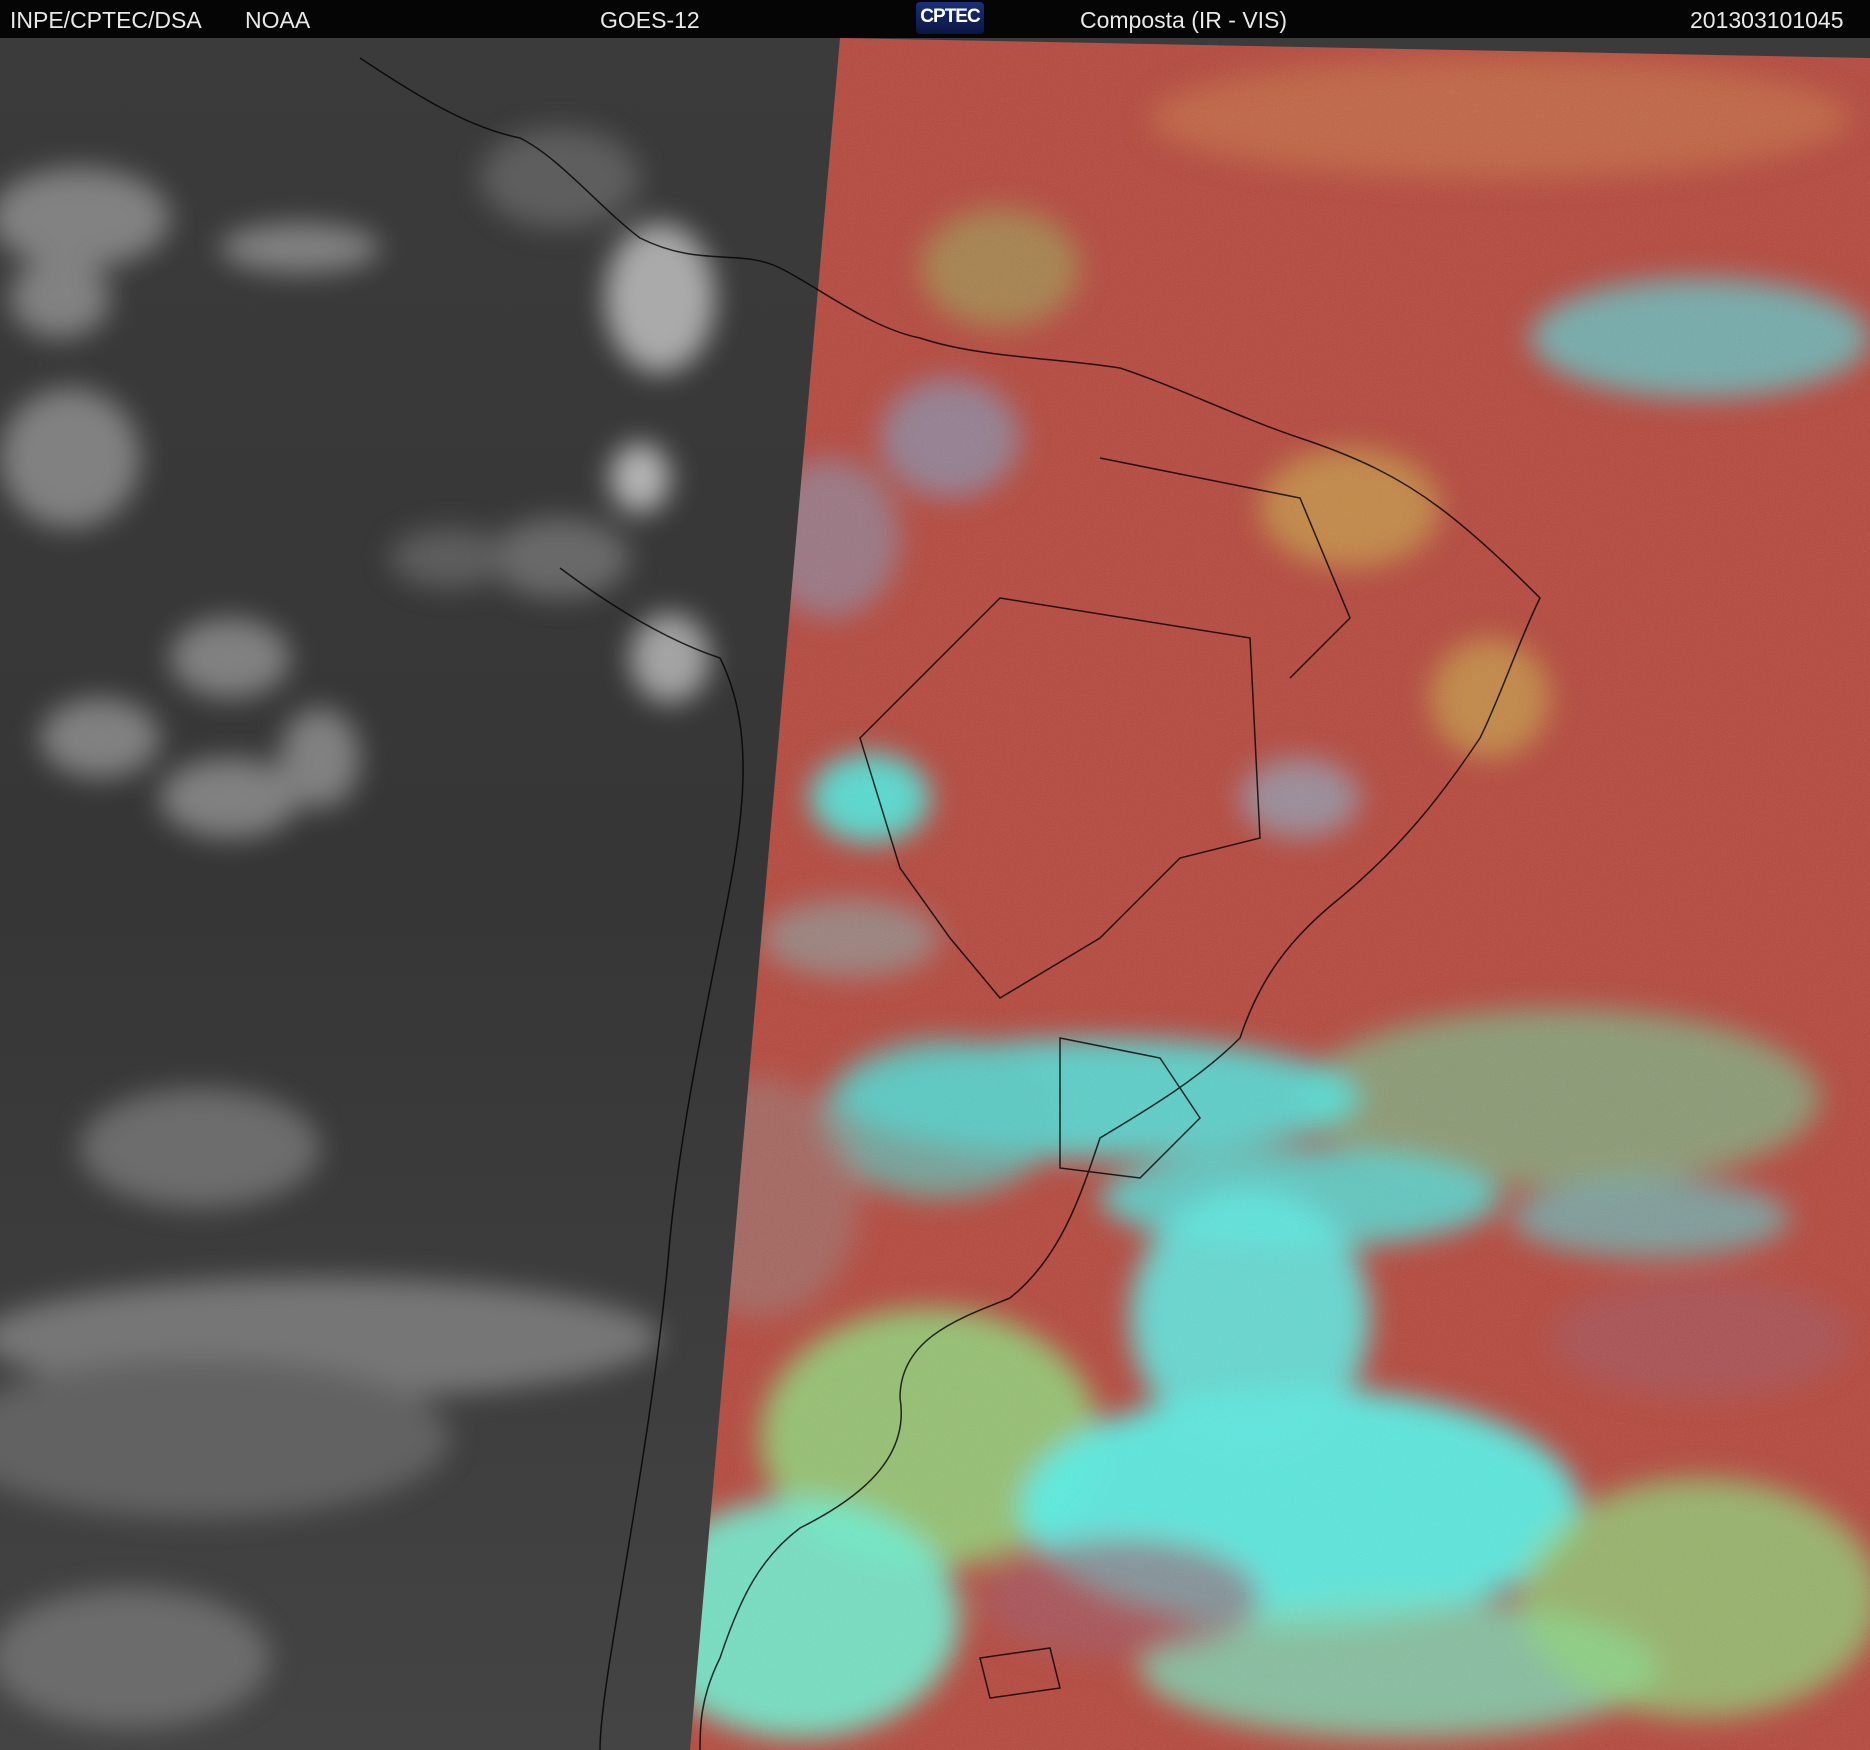  I want to click on product-label: Composta (IR - VIS), so click(1184, 20).